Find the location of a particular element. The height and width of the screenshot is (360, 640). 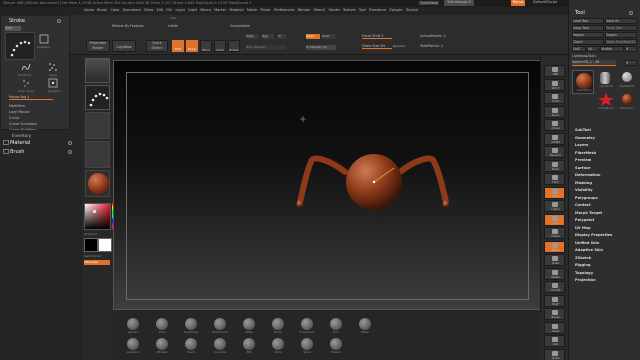

brush-curvetube: CurveTube is located at coordinates (220, 347).